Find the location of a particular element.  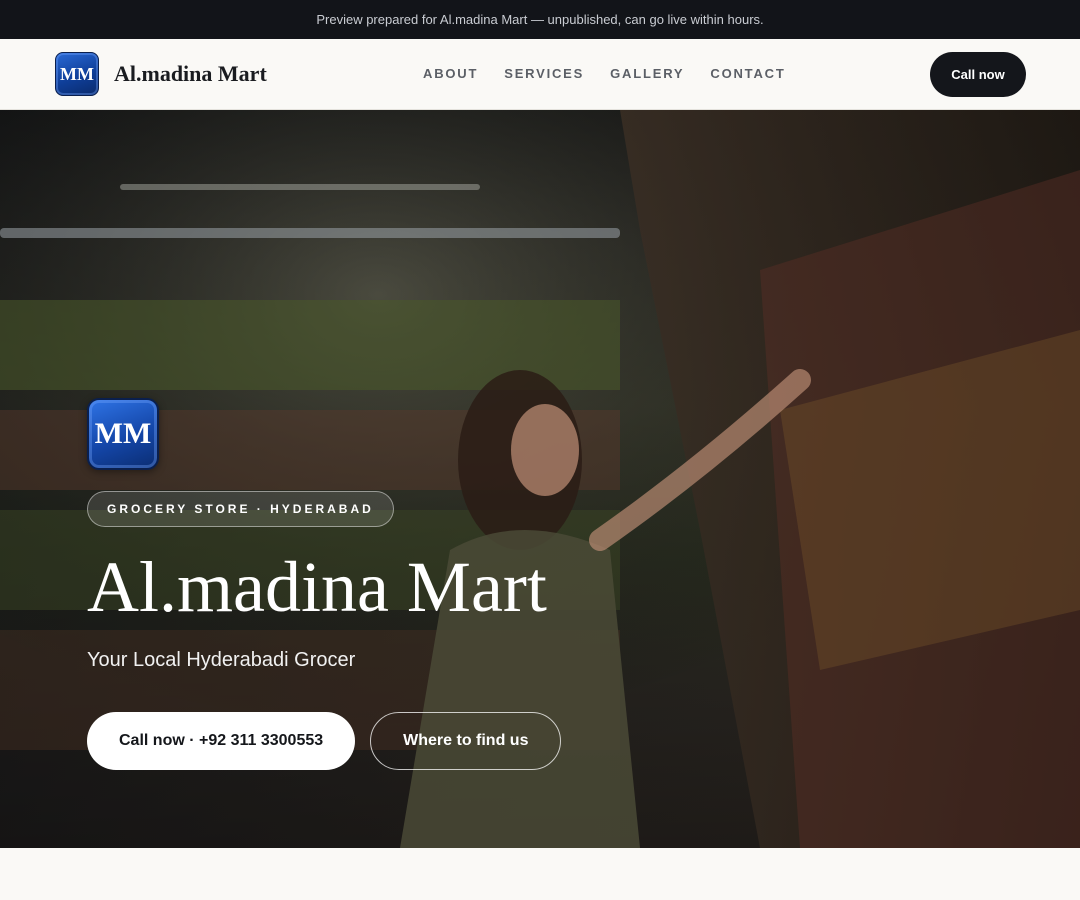

nav-link-services: SERVICES is located at coordinates (544, 73).